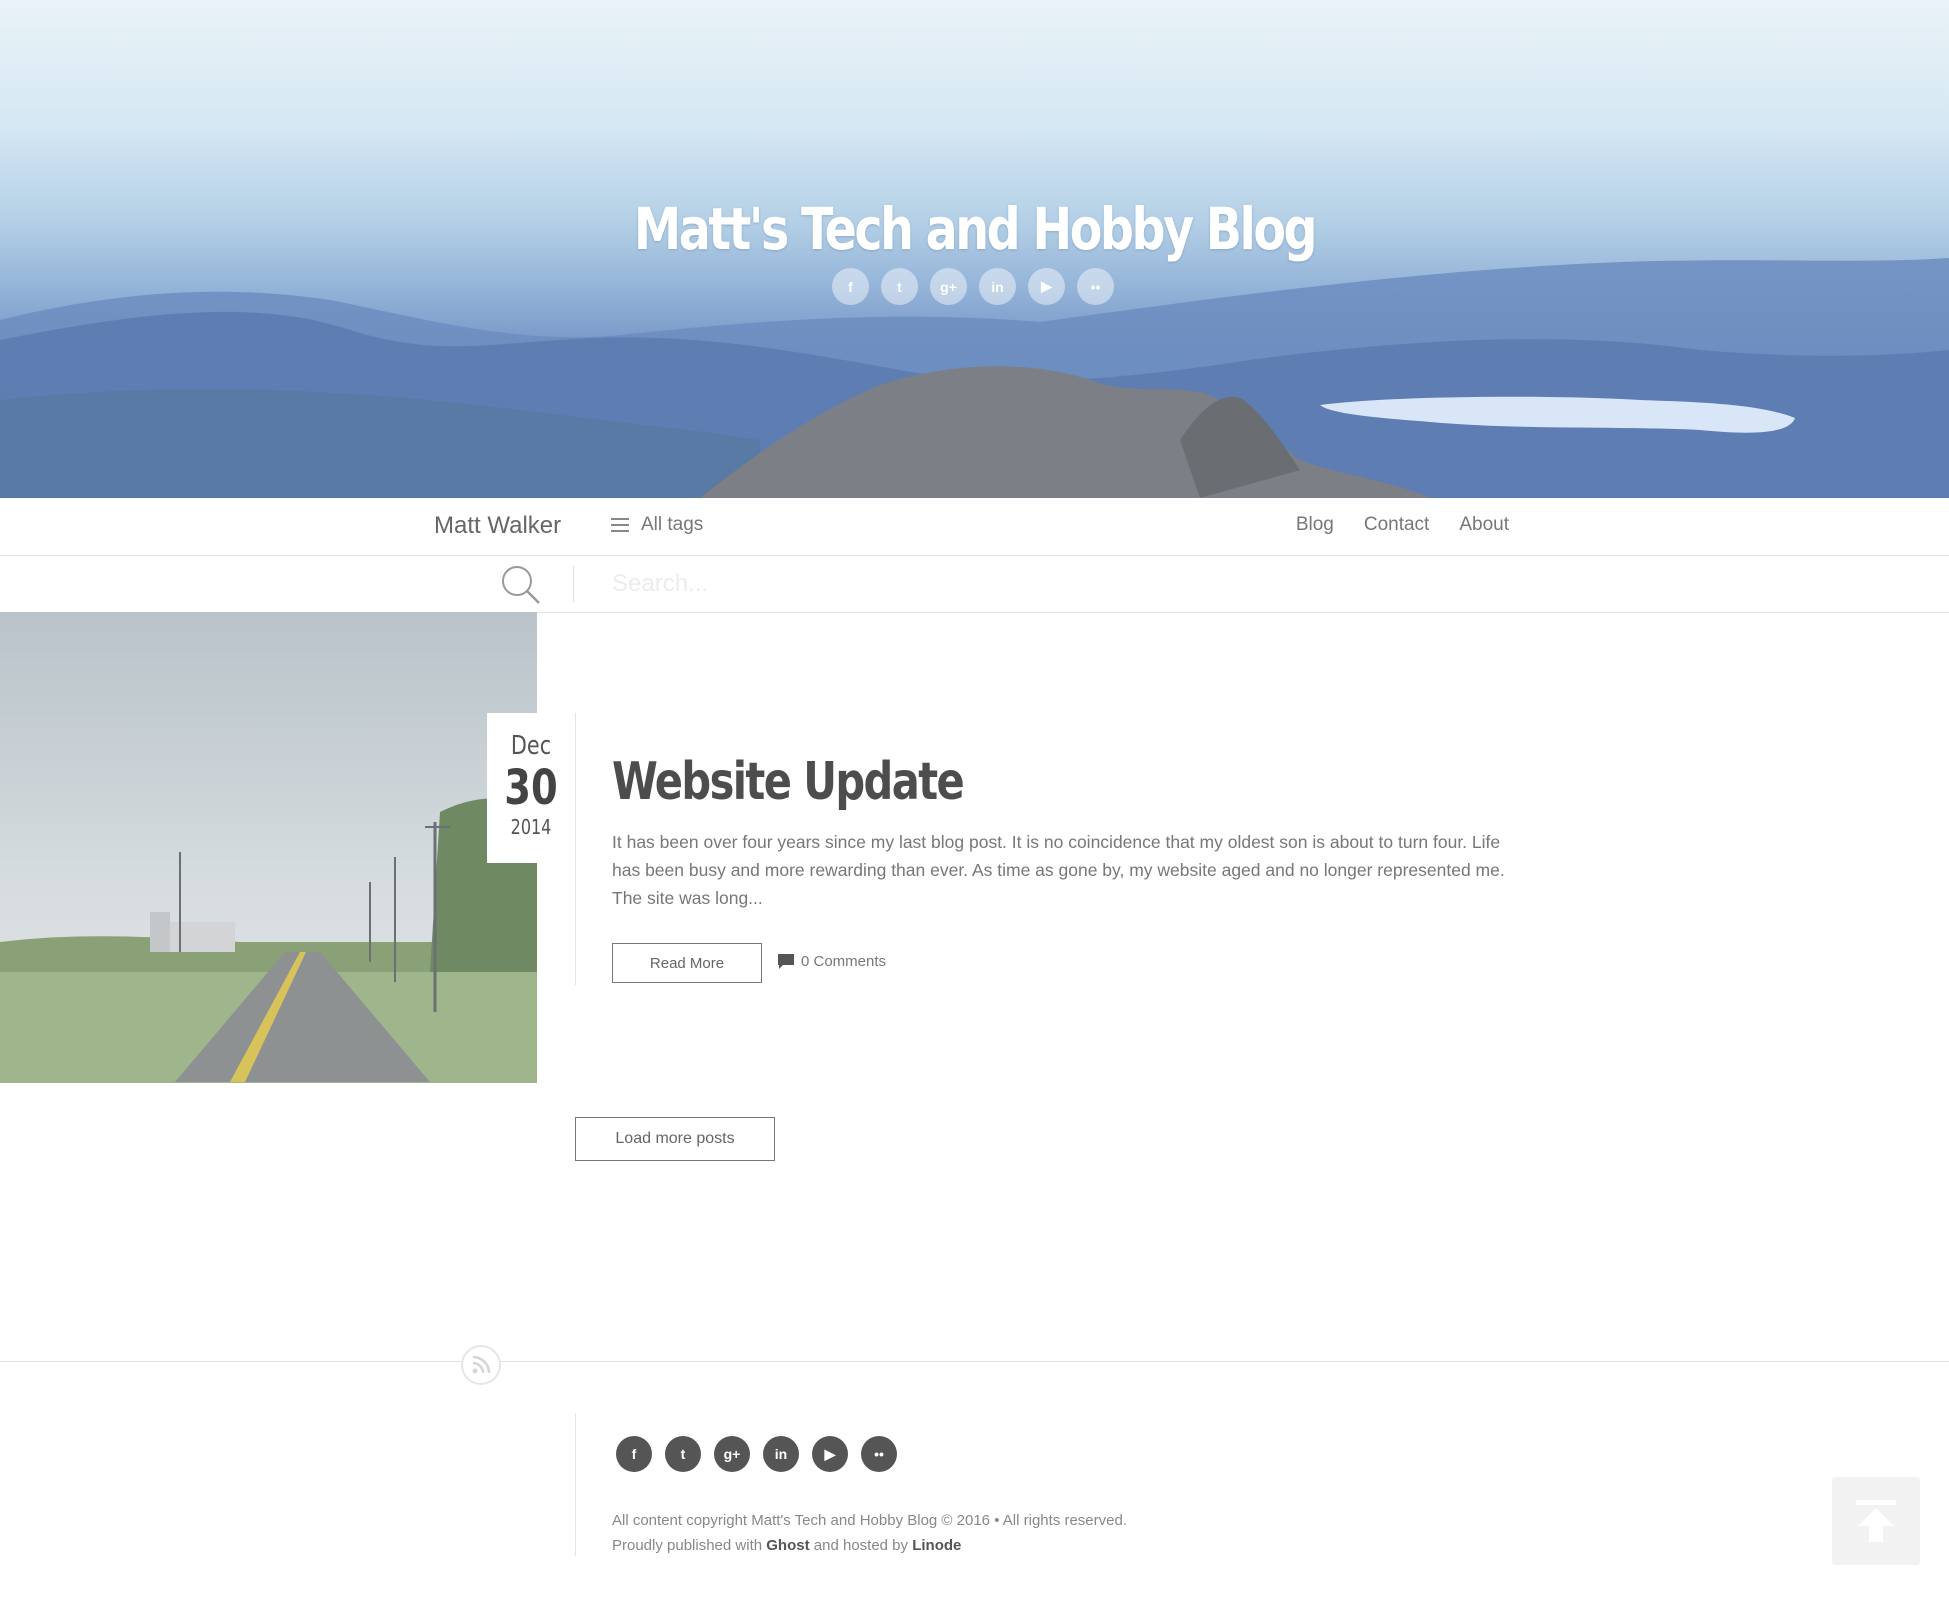 The width and height of the screenshot is (1949, 1605). What do you see at coordinates (531, 827) in the screenshot?
I see `post-date-year: 2014` at bounding box center [531, 827].